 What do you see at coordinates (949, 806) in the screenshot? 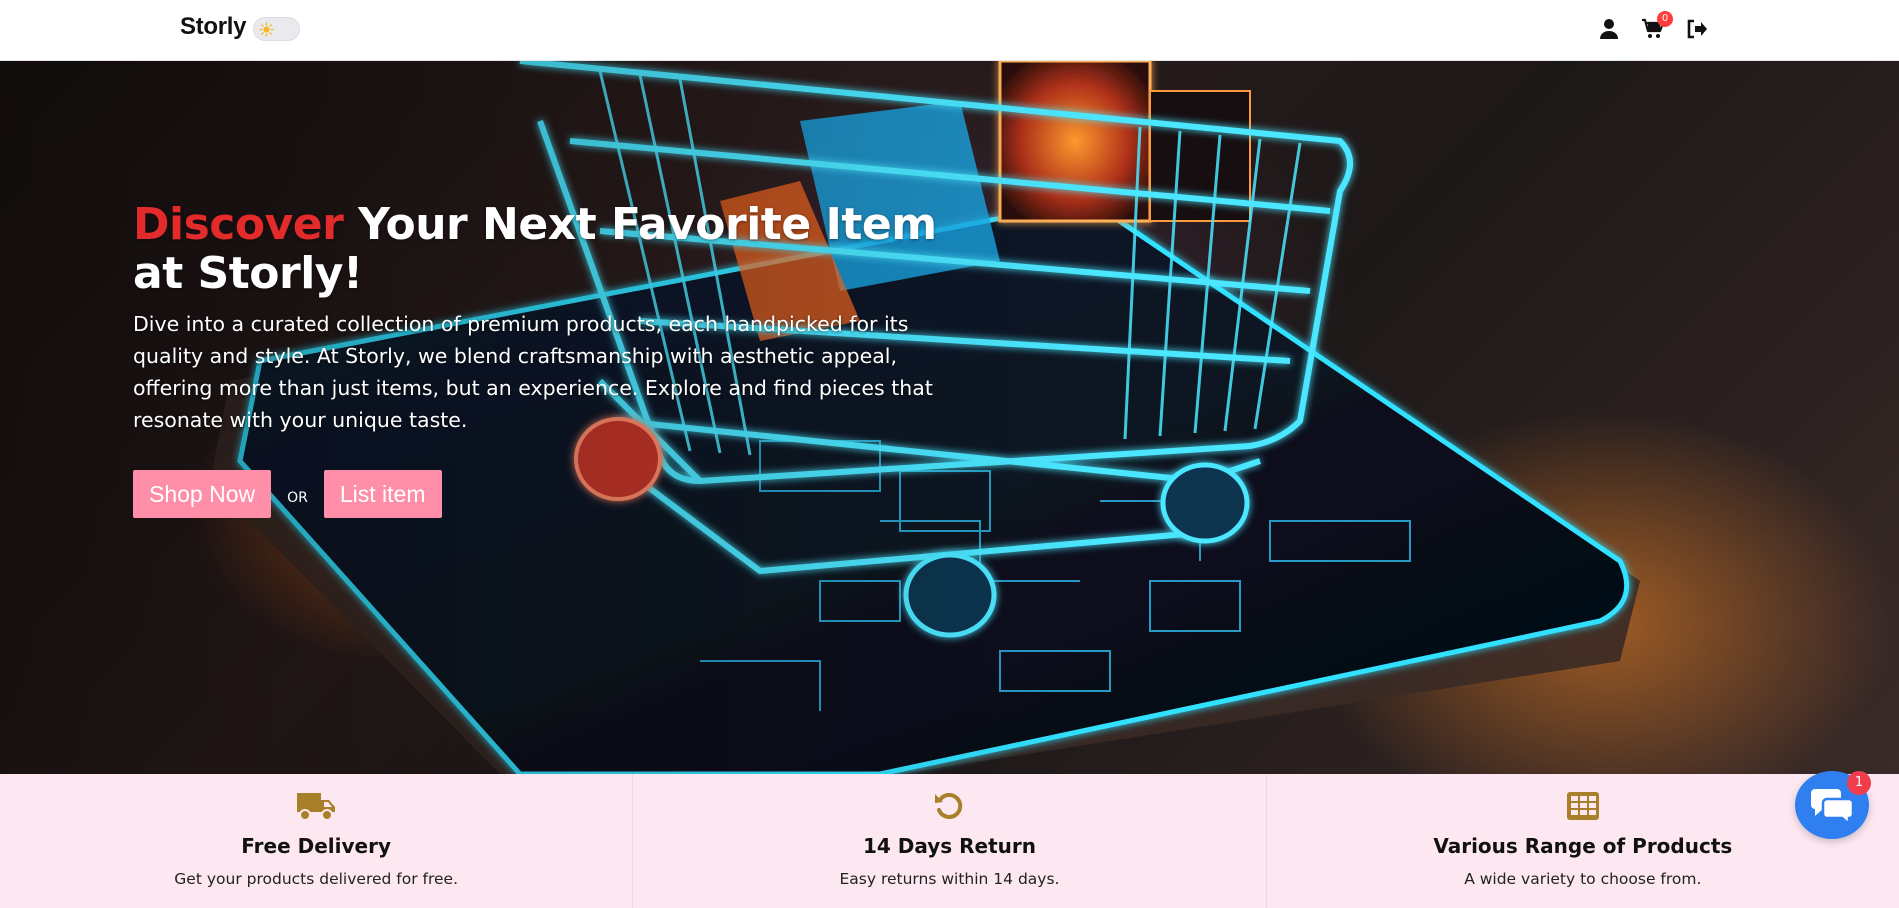
I see `return-icon` at bounding box center [949, 806].